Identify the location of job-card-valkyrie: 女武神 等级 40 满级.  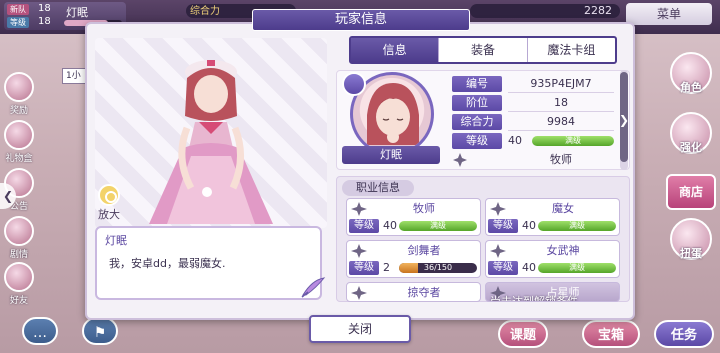
(552, 259).